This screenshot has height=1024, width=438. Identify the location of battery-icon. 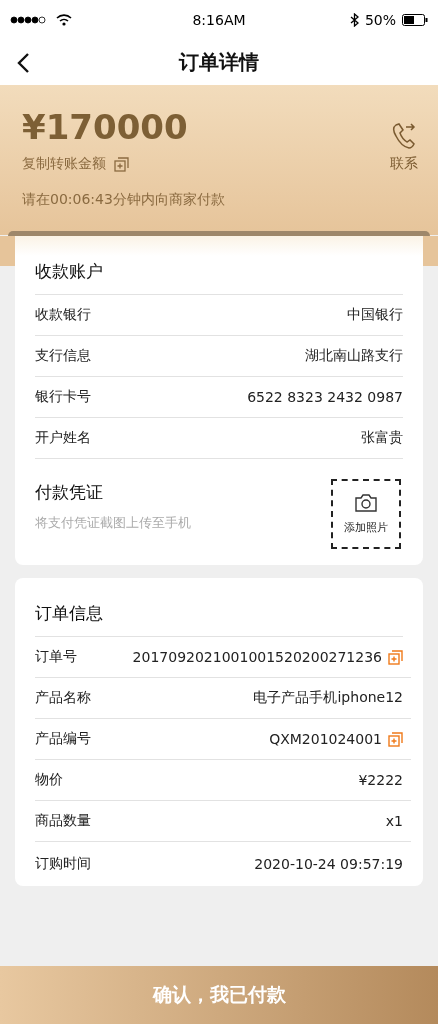
(415, 20).